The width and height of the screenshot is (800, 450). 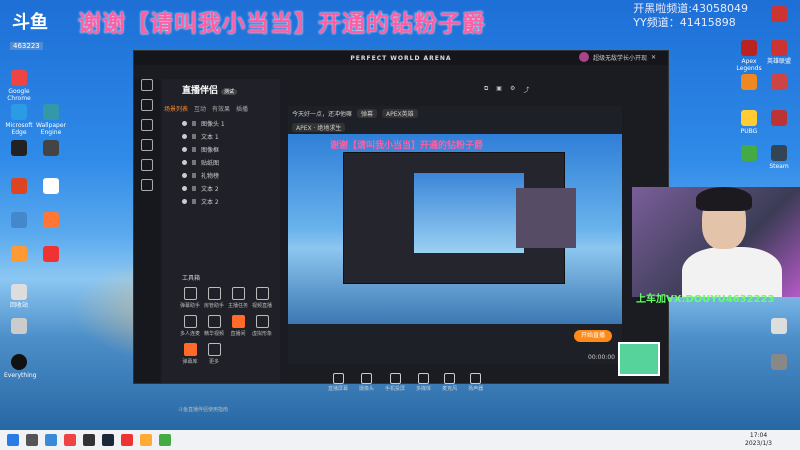 What do you see at coordinates (401, 58) in the screenshot?
I see `window-titlebar: PERFECT WORLD ARENA 超级无敌学长小开现 ✕` at bounding box center [401, 58].